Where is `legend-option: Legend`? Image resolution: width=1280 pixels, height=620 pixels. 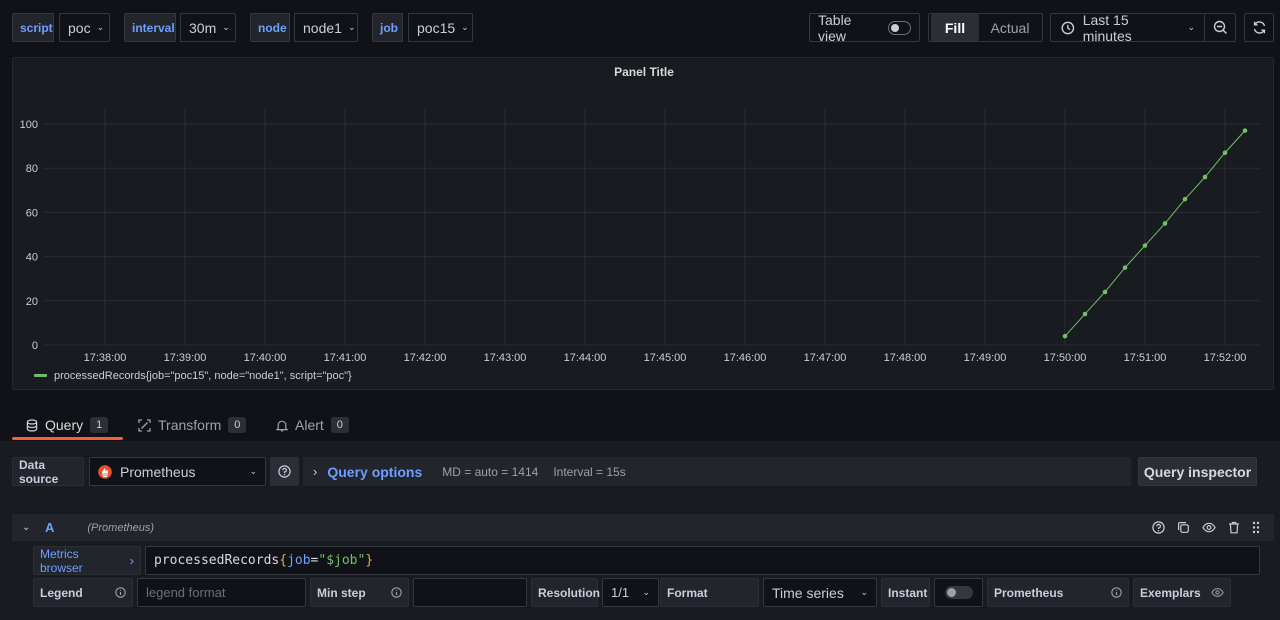
legend-option: Legend is located at coordinates (83, 592).